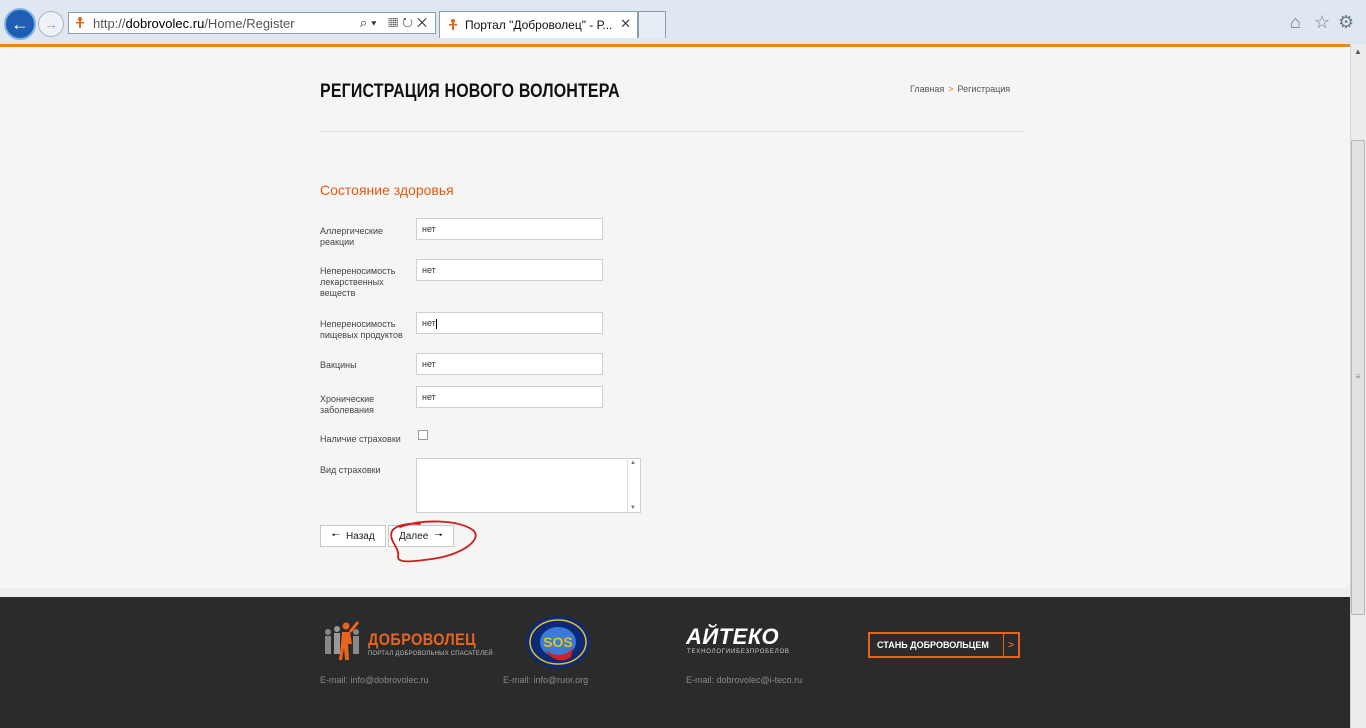  Describe the element at coordinates (672, 131) in the screenshot. I see `header-divider` at that location.